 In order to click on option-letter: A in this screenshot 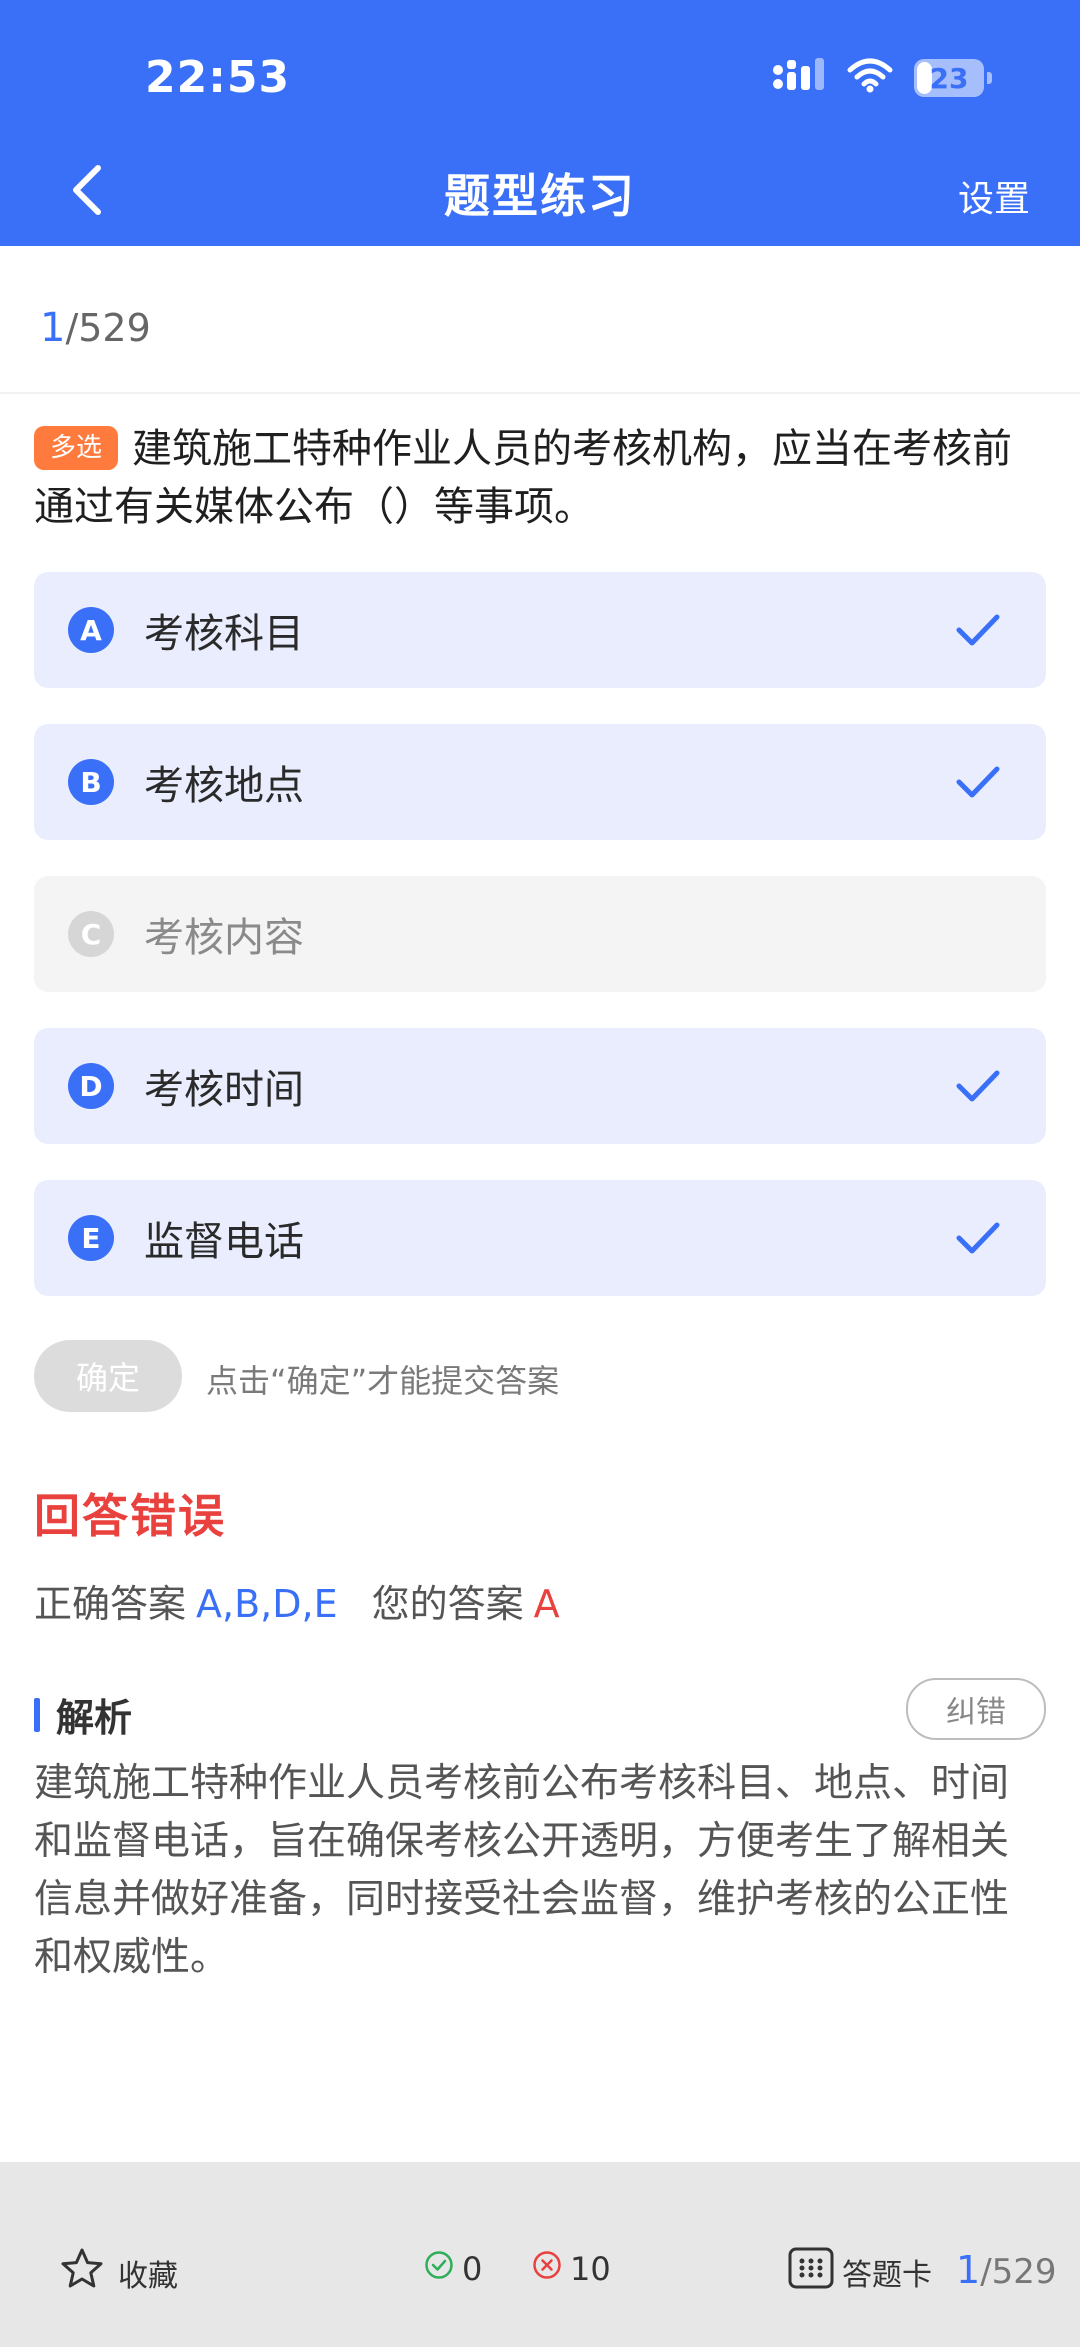, I will do `click(91, 630)`.